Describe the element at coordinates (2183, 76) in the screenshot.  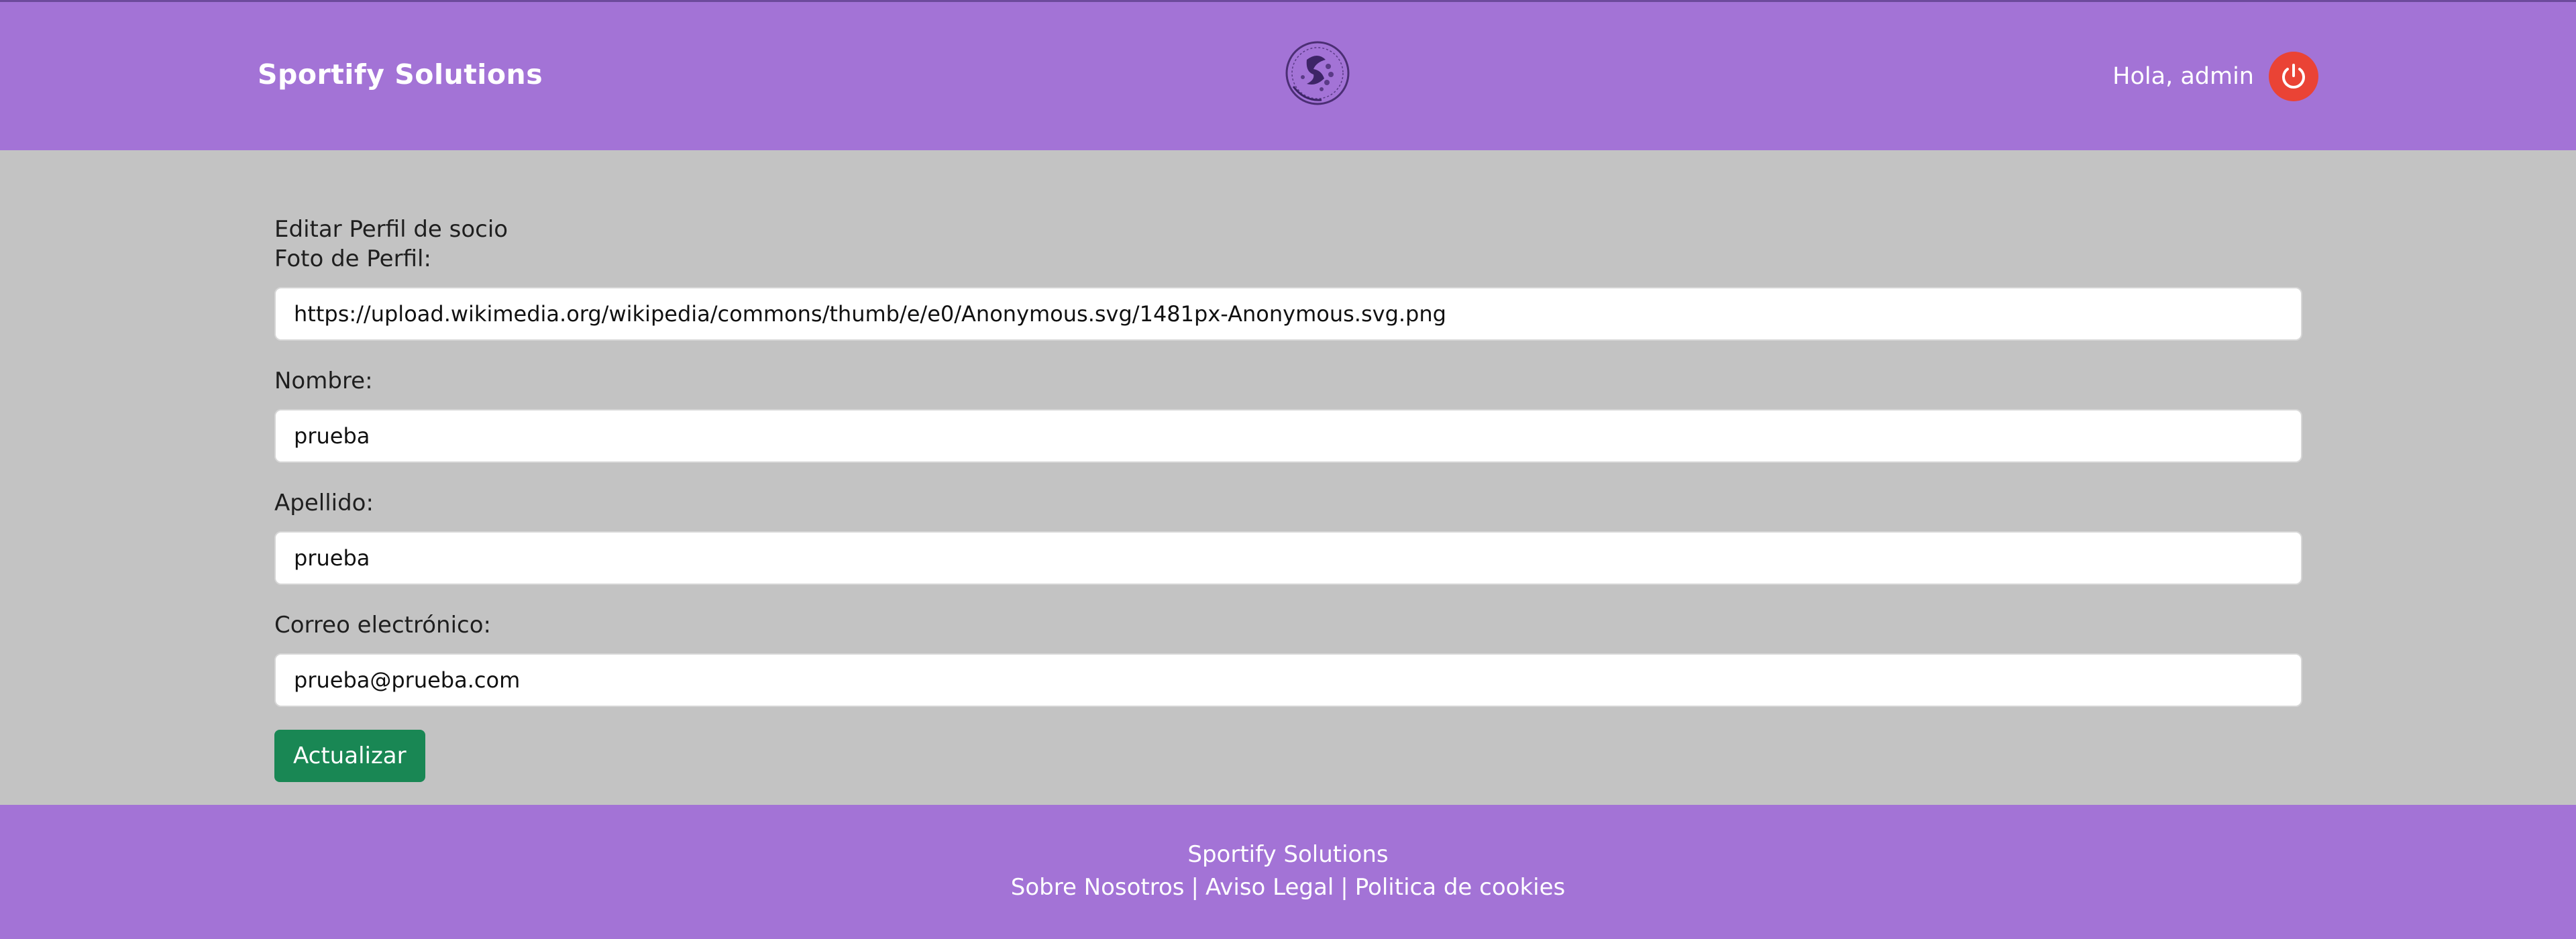
I see `user-greeting: Hola, admin` at that location.